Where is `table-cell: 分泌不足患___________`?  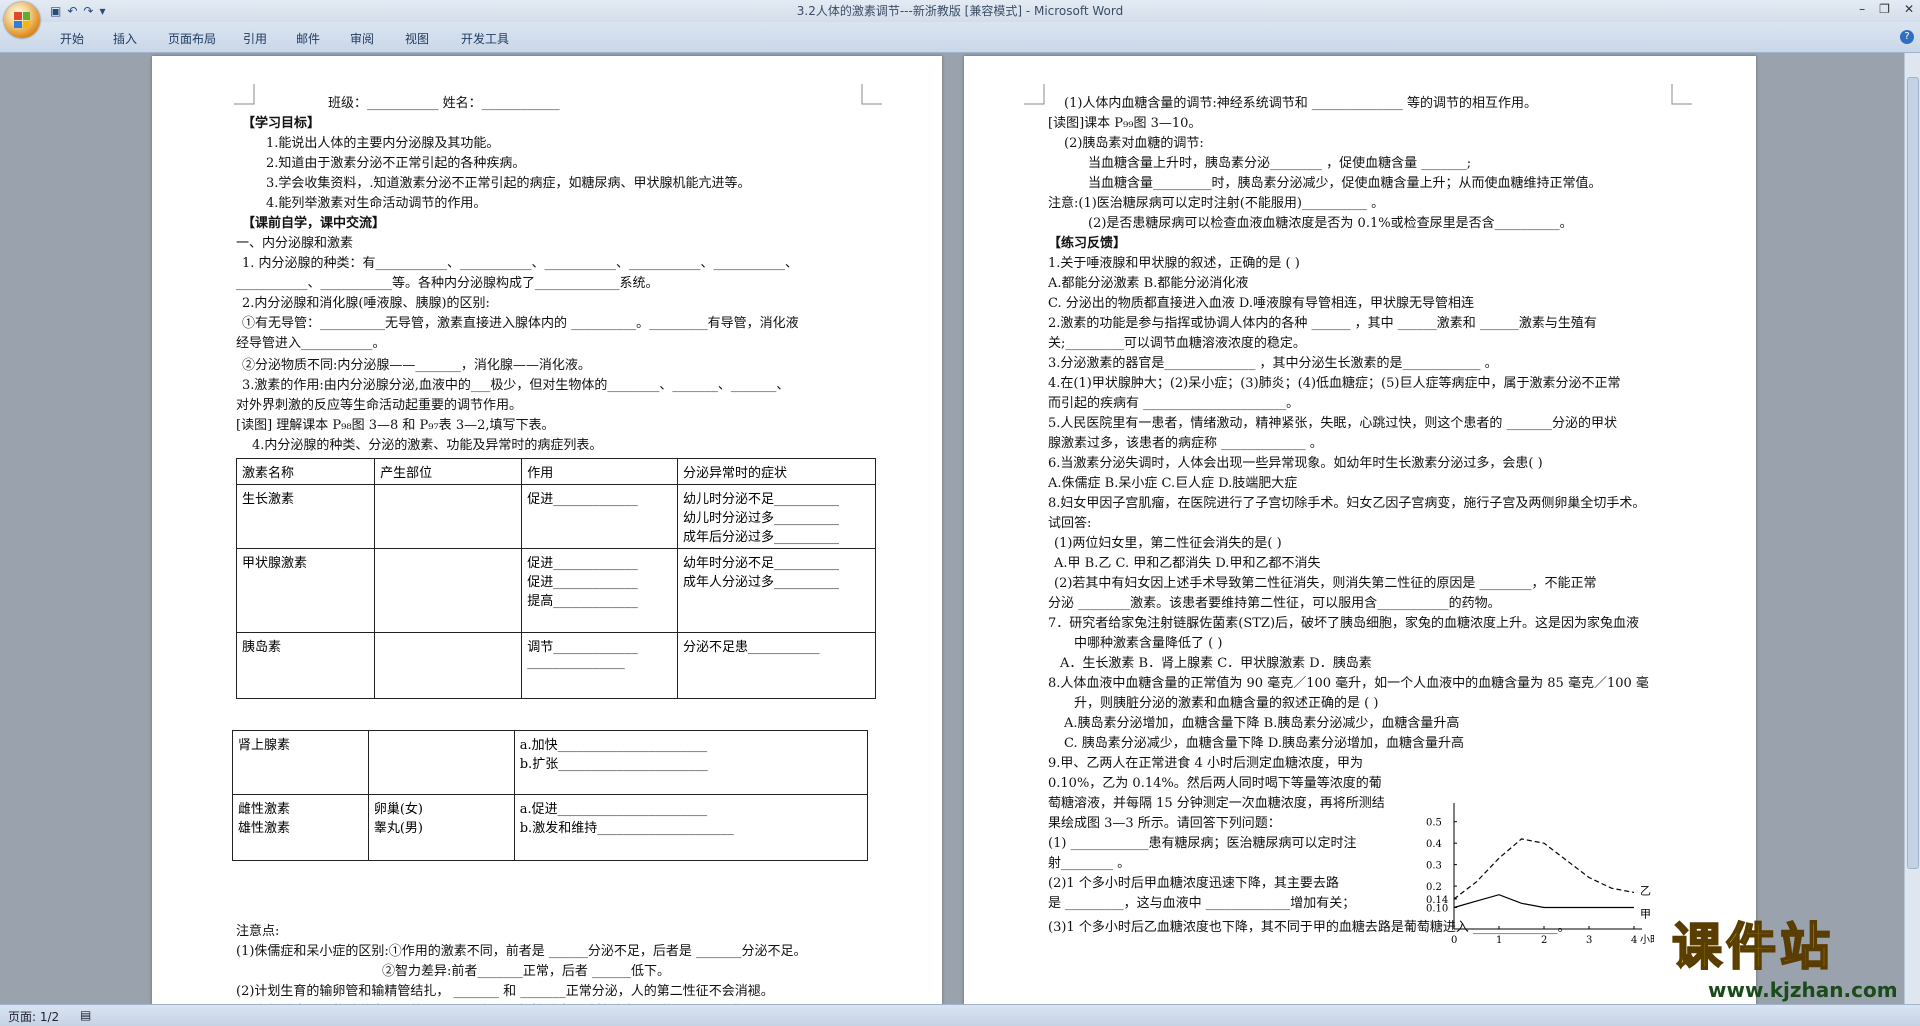 table-cell: 分泌不足患___________ is located at coordinates (776, 665).